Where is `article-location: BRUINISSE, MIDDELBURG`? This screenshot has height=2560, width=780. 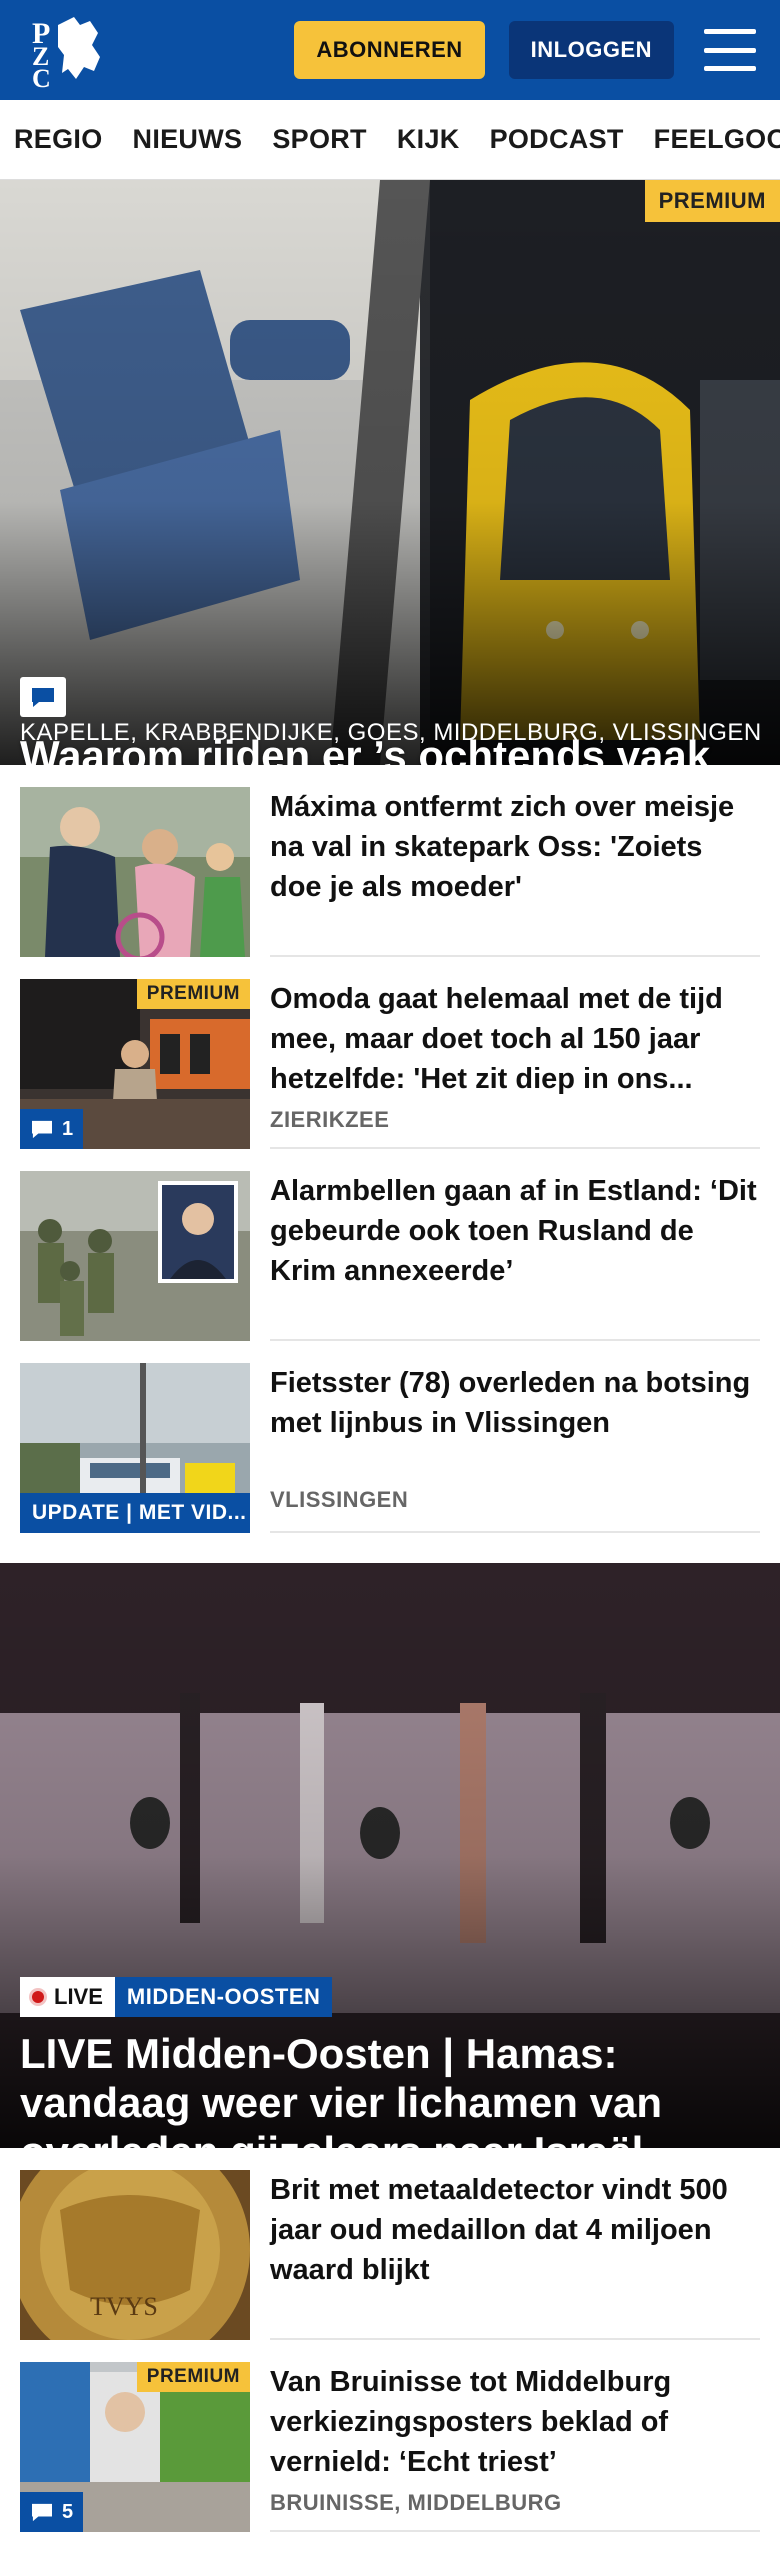
article-location: BRUINISSE, MIDDELBURG is located at coordinates (416, 2502).